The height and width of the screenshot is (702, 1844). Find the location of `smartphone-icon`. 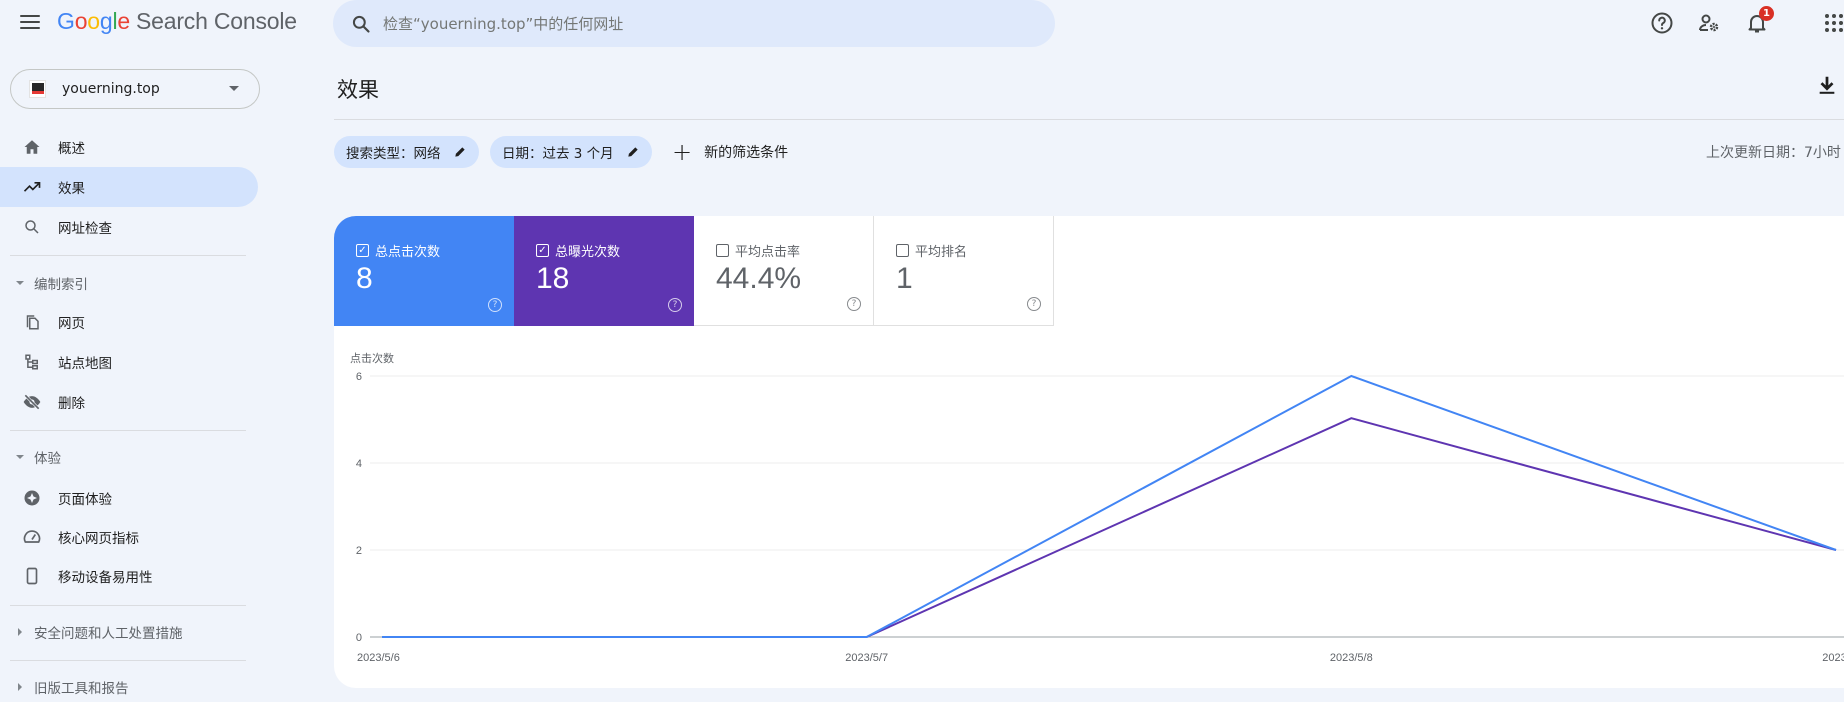

smartphone-icon is located at coordinates (32, 576).